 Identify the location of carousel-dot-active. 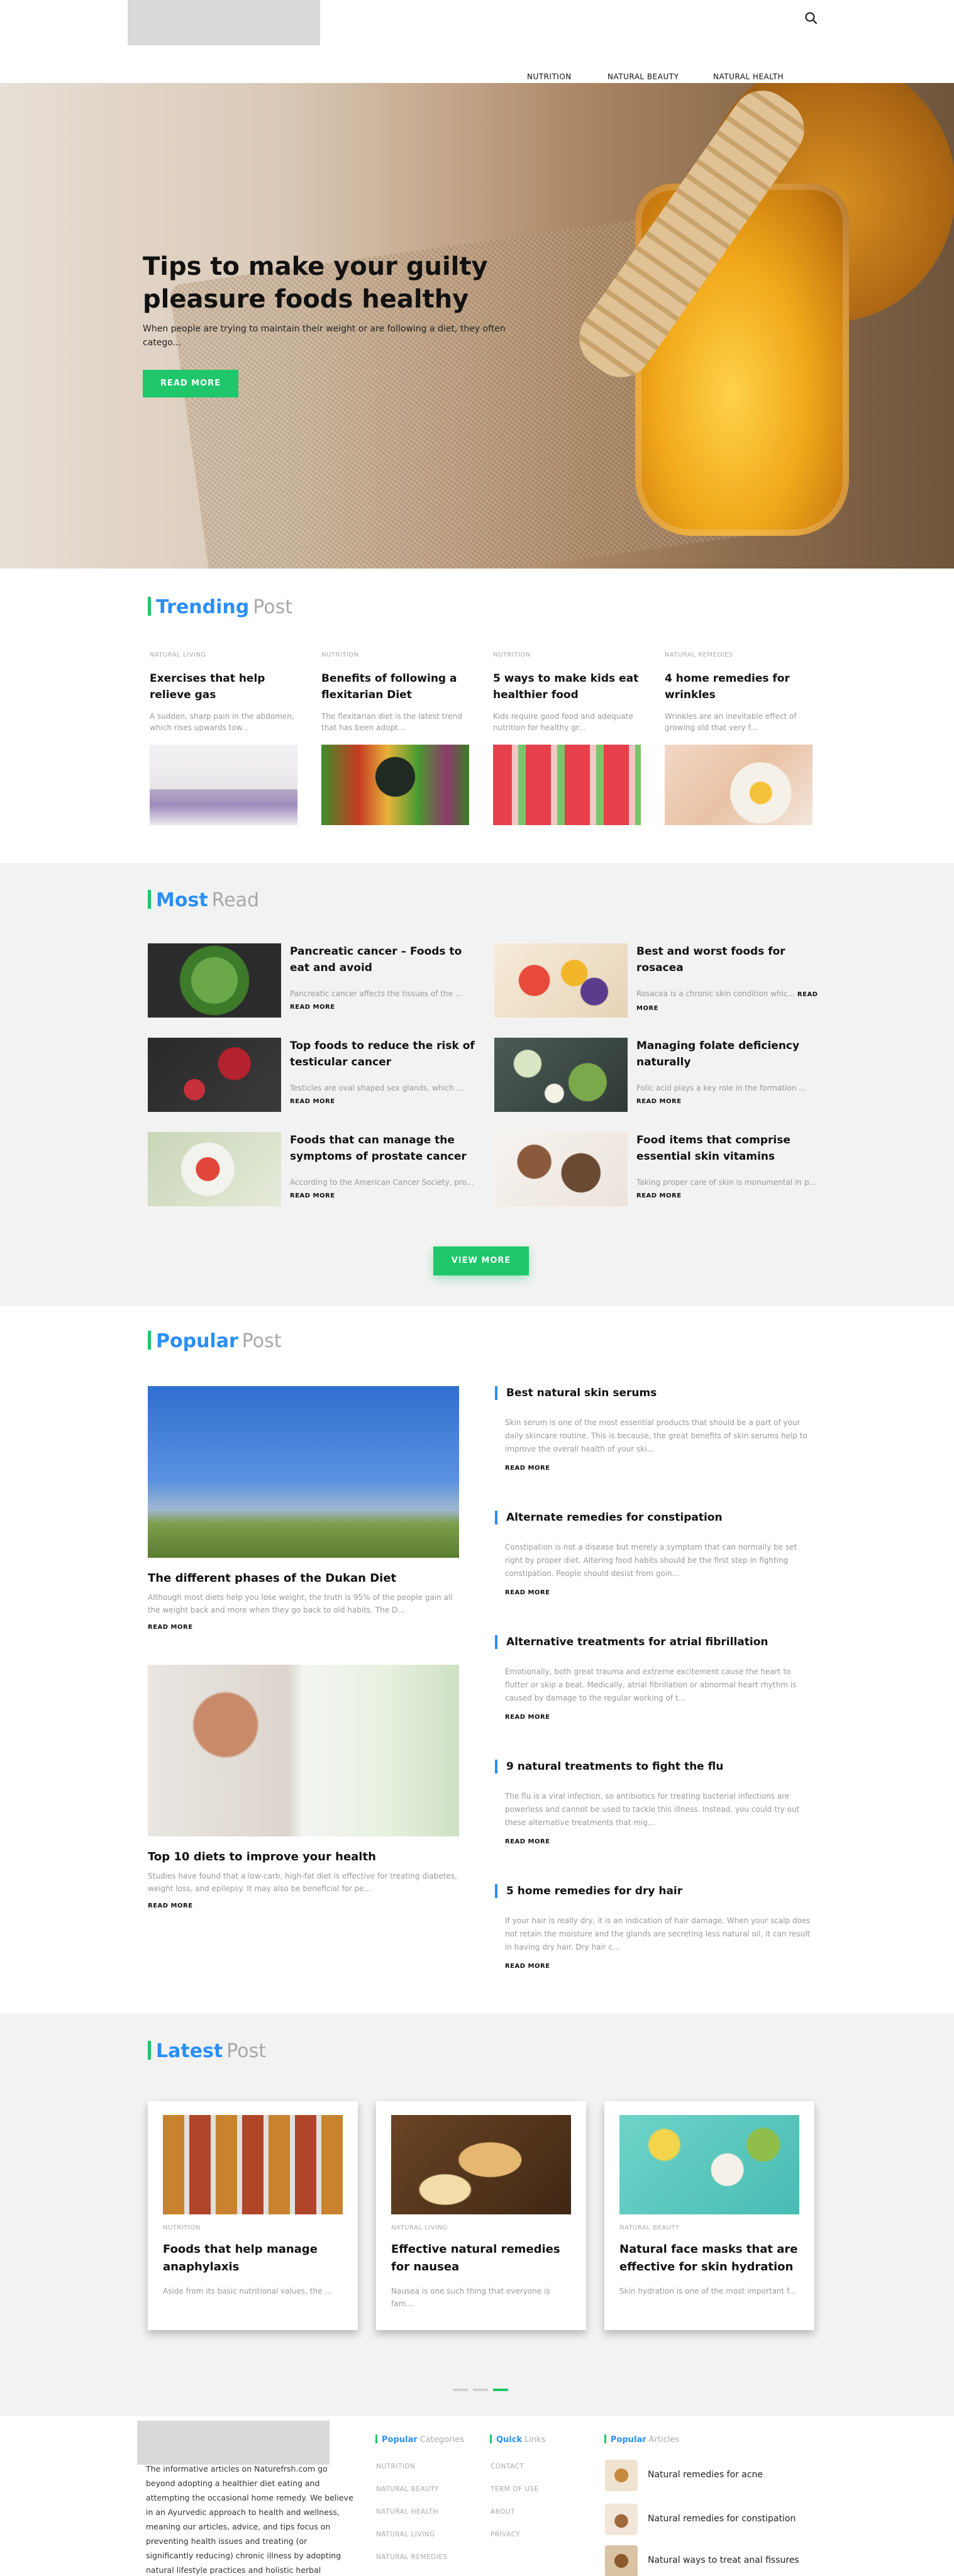
(500, 2390).